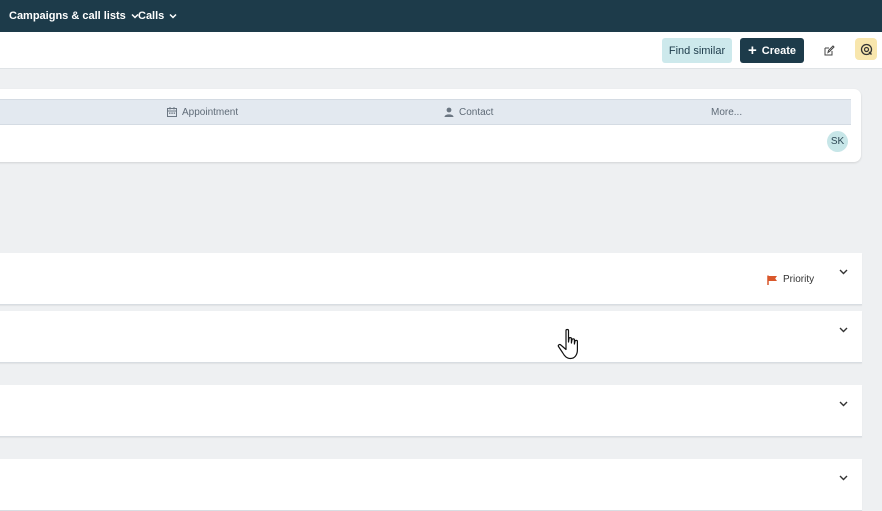 This screenshot has width=882, height=511. Describe the element at coordinates (799, 279) in the screenshot. I see `priority-label: Priority` at that location.